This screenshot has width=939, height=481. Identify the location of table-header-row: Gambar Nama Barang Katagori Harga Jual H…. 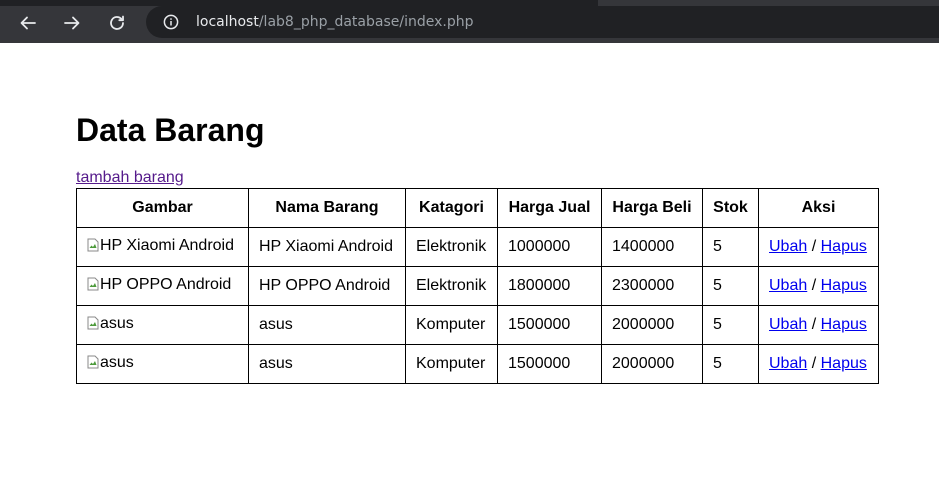
(477, 208).